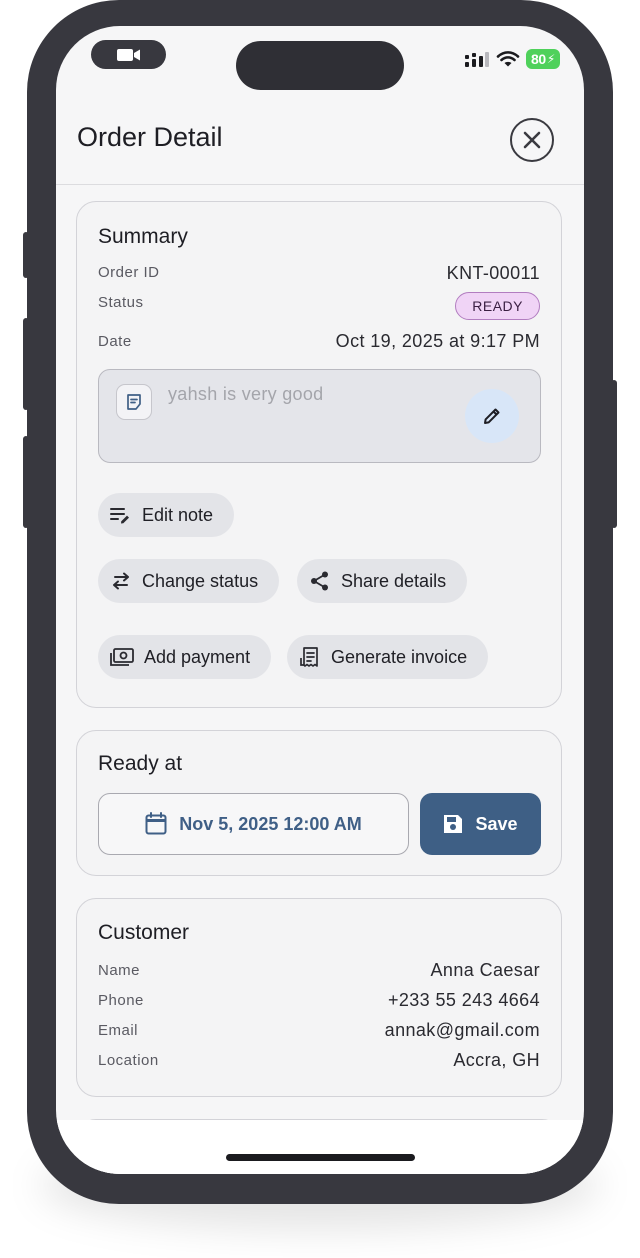 Image resolution: width=640 pixels, height=1258 pixels. Describe the element at coordinates (143, 236) in the screenshot. I see `summary-title: Summary` at that location.